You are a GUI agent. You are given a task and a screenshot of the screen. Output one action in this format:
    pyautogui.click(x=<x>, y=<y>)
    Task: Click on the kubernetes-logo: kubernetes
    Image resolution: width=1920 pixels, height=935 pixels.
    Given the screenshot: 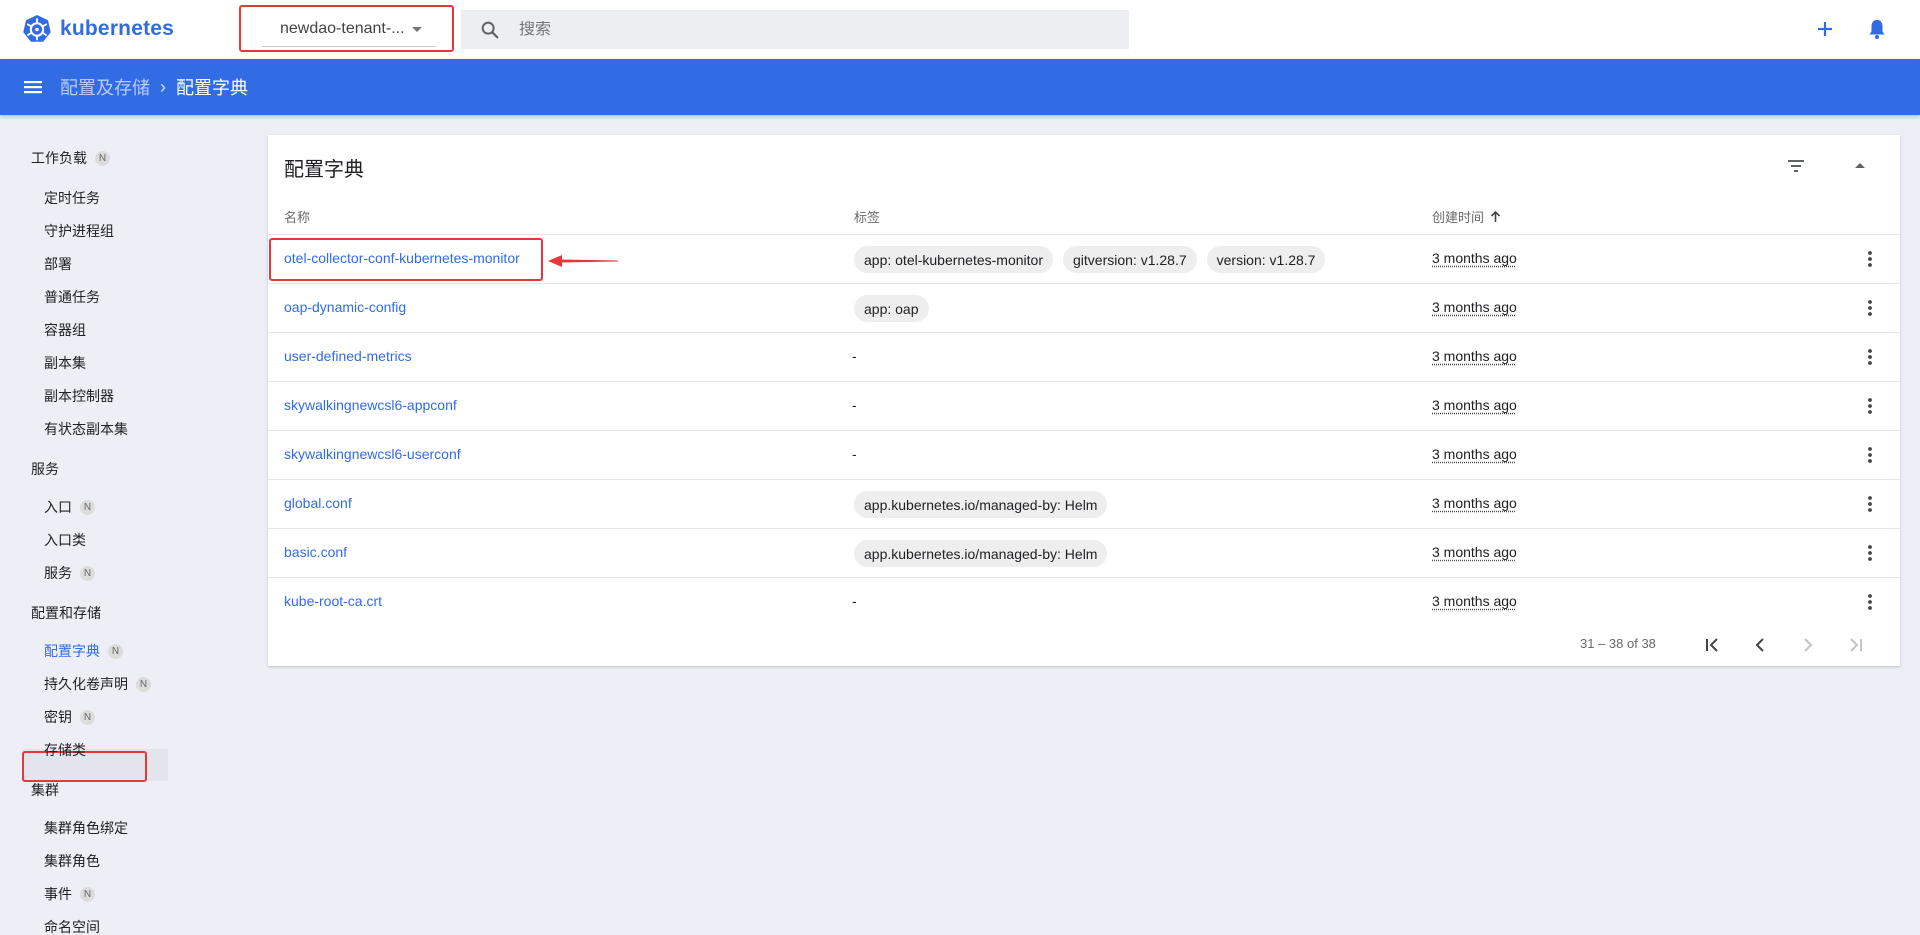 What is the action you would take?
    pyautogui.click(x=98, y=29)
    